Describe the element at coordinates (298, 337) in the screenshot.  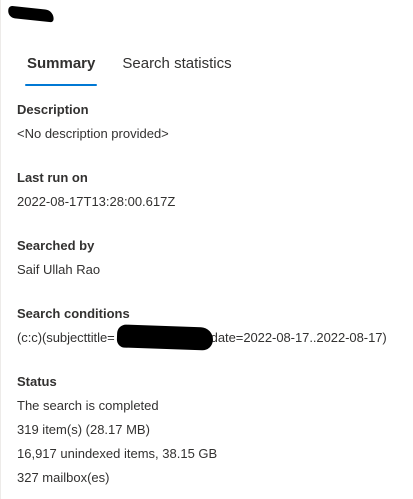
I see `conditions-value-end: date=2022-08-17..2022-08-17)` at that location.